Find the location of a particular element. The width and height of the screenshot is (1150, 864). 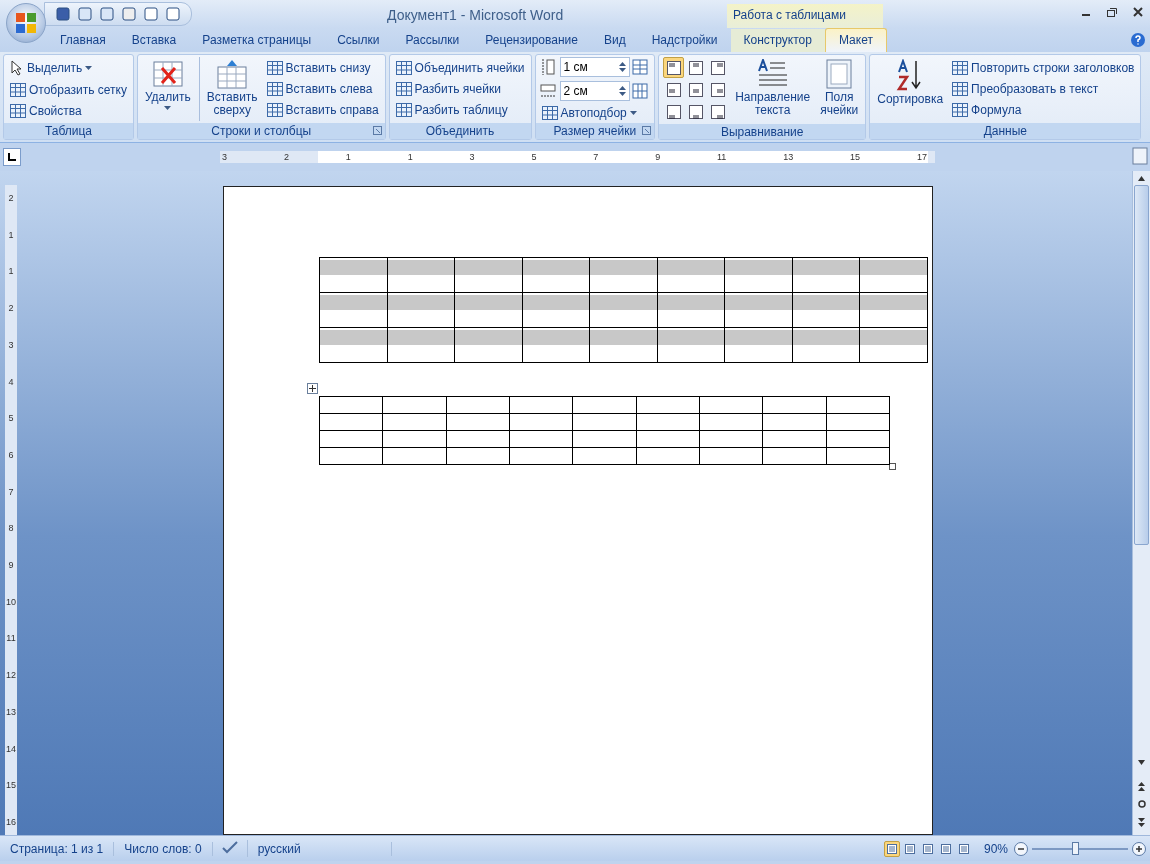

ruler-number: 9 is located at coordinates (11, 565).